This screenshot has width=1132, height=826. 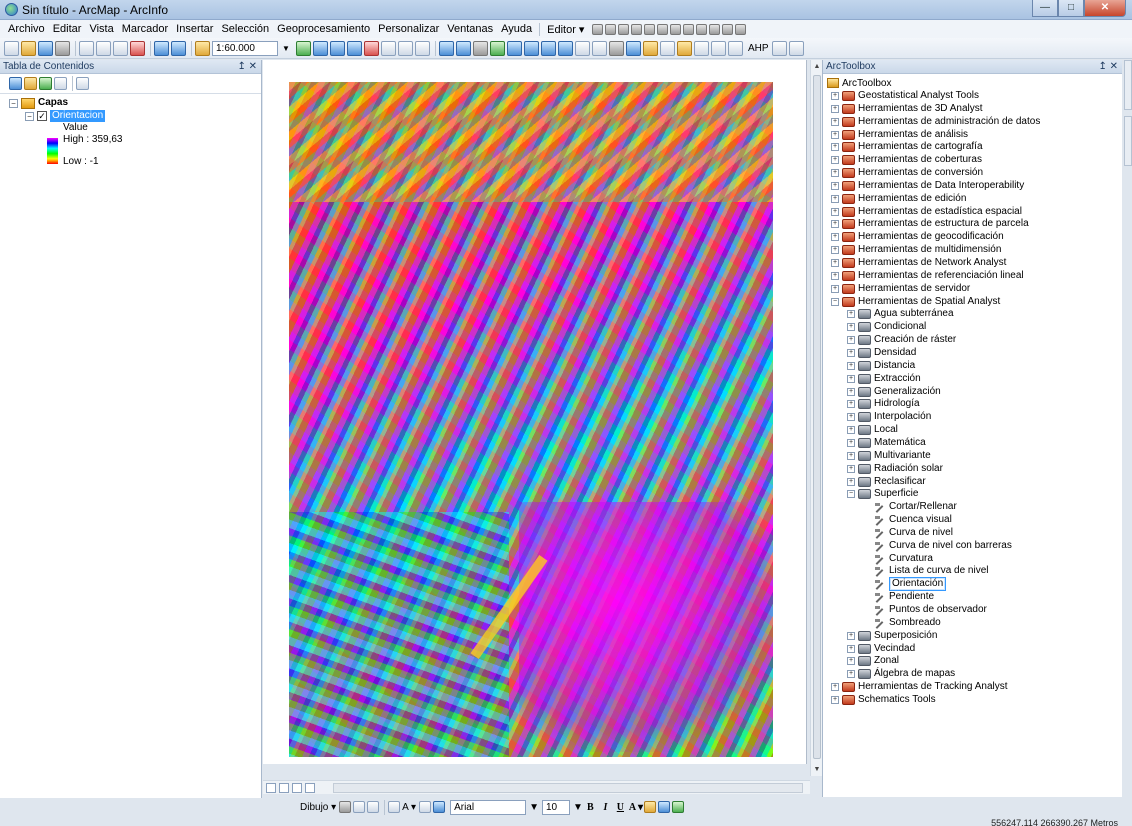 What do you see at coordinates (78, 116) in the screenshot?
I see `layer-name: Orientacion` at bounding box center [78, 116].